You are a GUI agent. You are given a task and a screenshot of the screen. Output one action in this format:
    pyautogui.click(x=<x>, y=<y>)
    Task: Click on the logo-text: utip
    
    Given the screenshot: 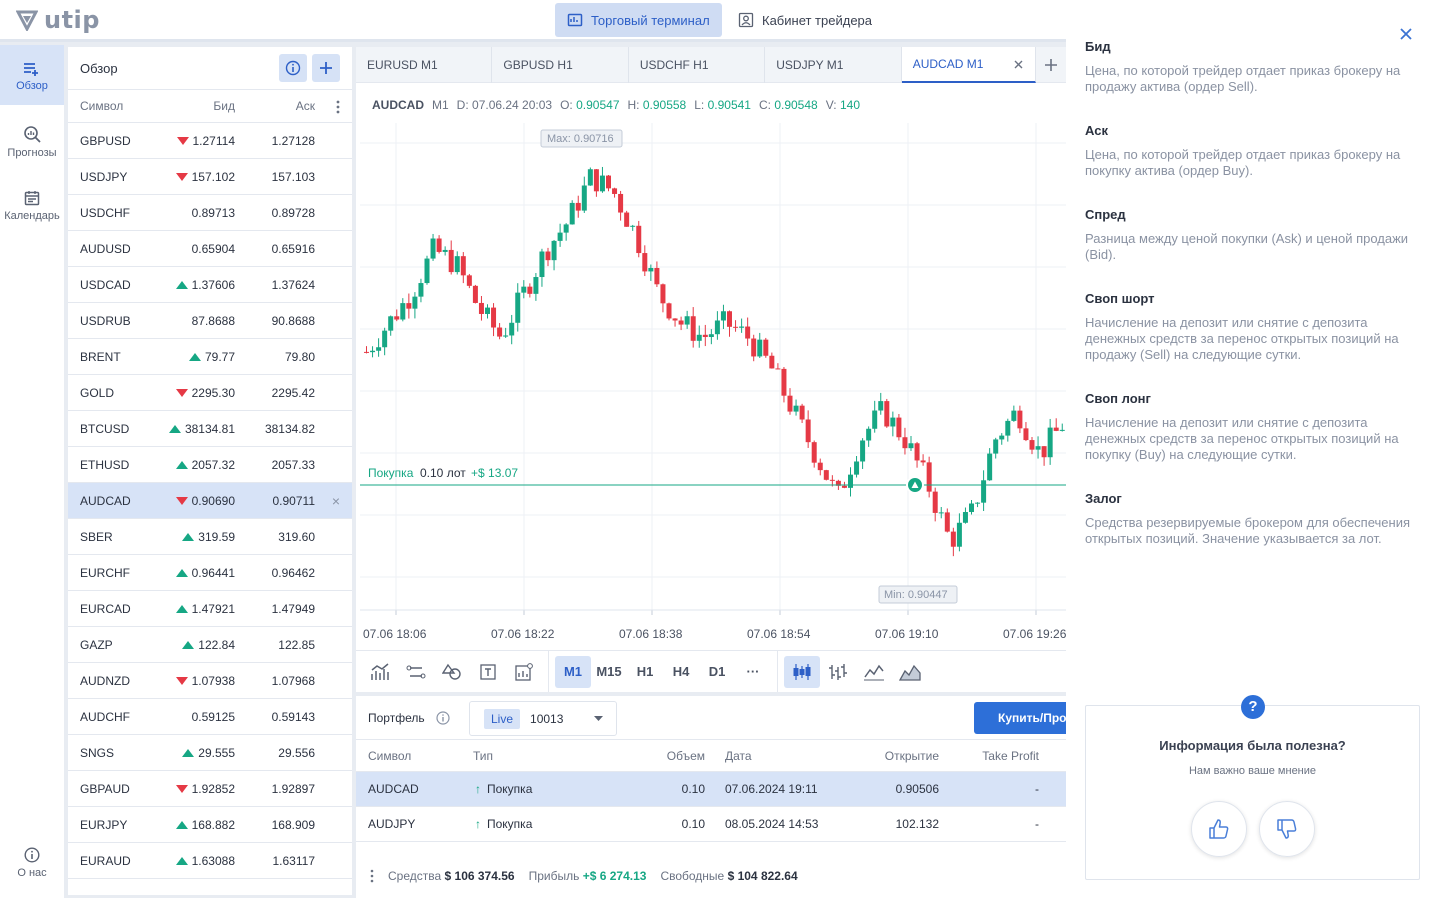 What is the action you would take?
    pyautogui.click(x=72, y=20)
    